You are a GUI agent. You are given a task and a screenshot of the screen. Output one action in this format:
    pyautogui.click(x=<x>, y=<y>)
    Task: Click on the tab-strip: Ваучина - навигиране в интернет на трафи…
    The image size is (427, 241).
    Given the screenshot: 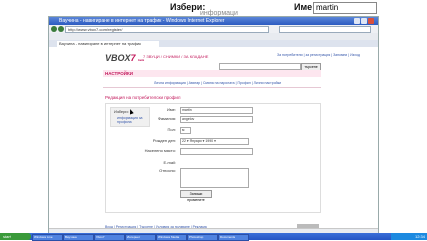 What is the action you would take?
    pyautogui.click(x=213, y=43)
    